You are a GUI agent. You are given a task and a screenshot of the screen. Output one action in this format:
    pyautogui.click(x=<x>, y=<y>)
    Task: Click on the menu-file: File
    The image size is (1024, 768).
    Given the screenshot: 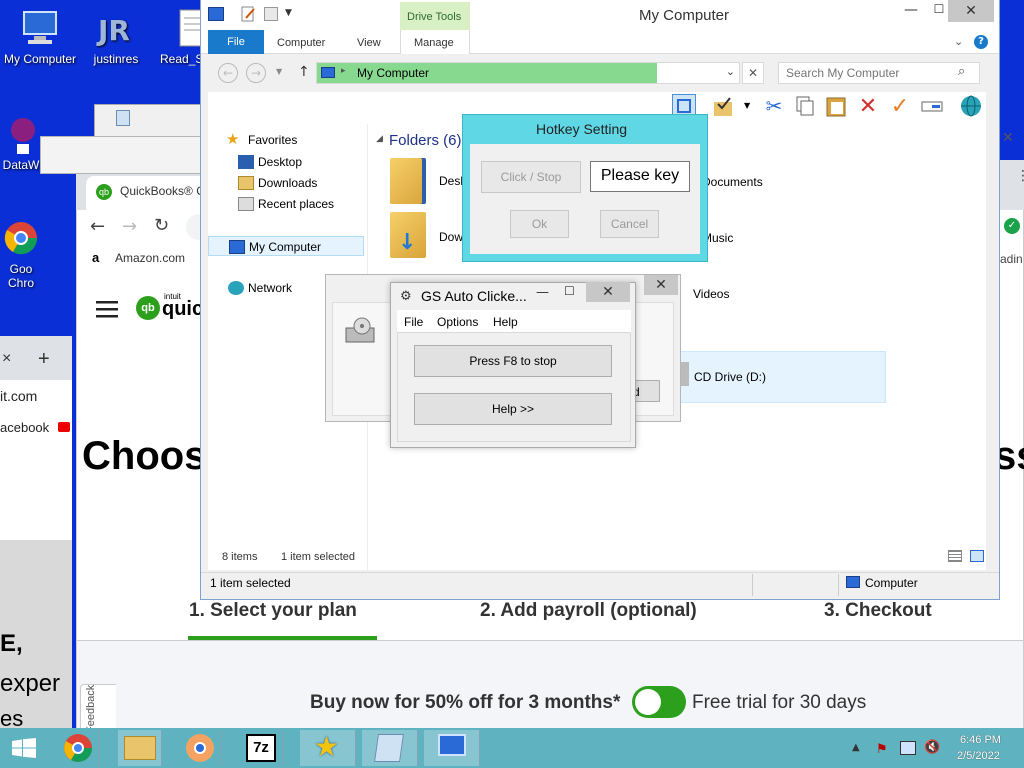 What is the action you would take?
    pyautogui.click(x=413, y=322)
    